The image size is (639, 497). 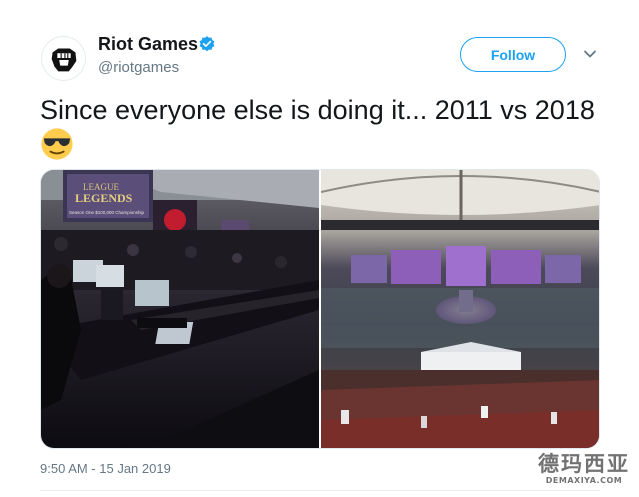 What do you see at coordinates (513, 54) in the screenshot?
I see `follow-button: Follow` at bounding box center [513, 54].